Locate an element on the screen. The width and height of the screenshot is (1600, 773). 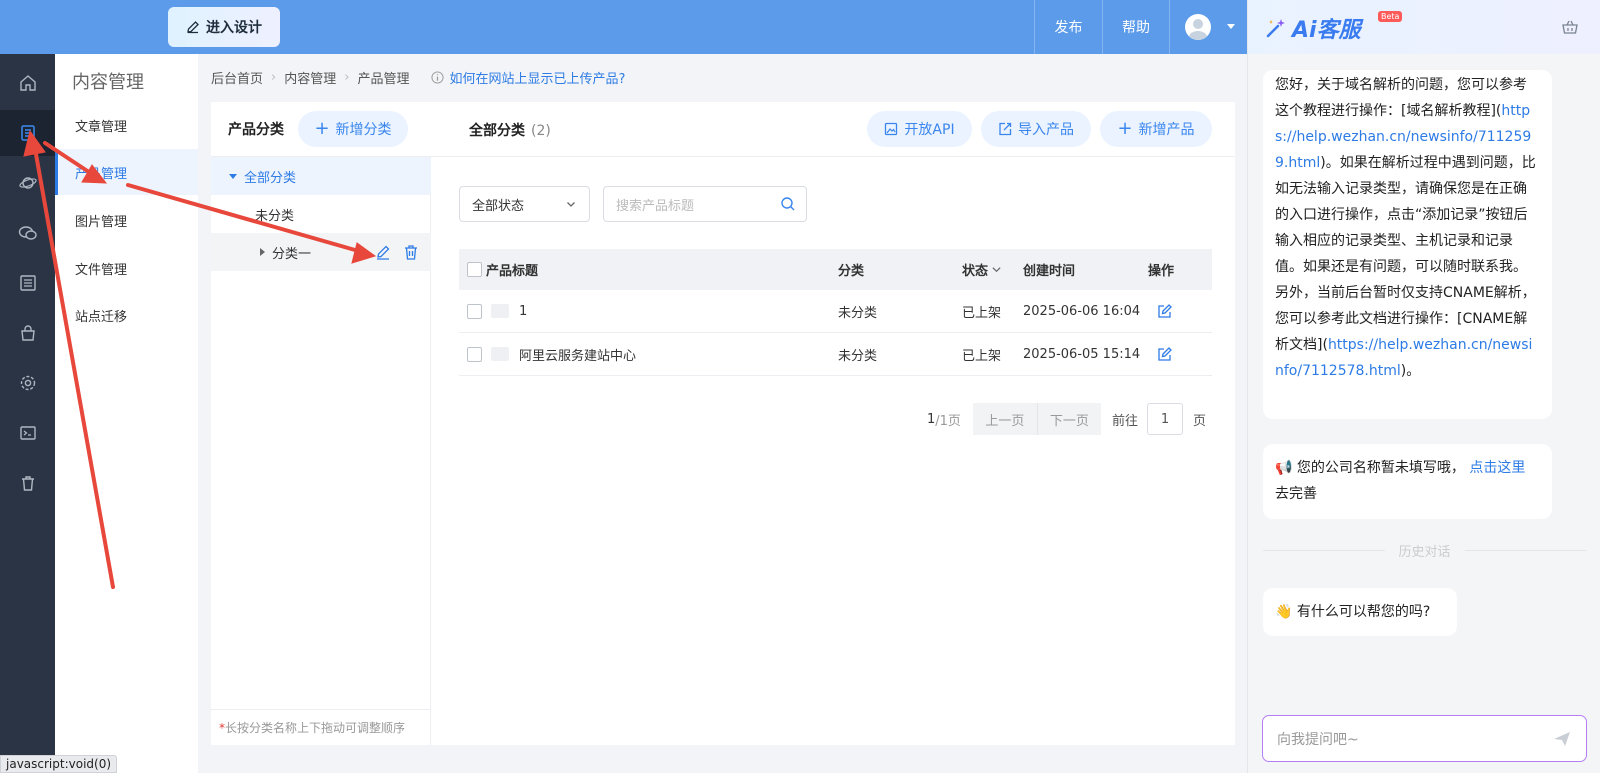
page-unit-label: 页 is located at coordinates (1199, 421).